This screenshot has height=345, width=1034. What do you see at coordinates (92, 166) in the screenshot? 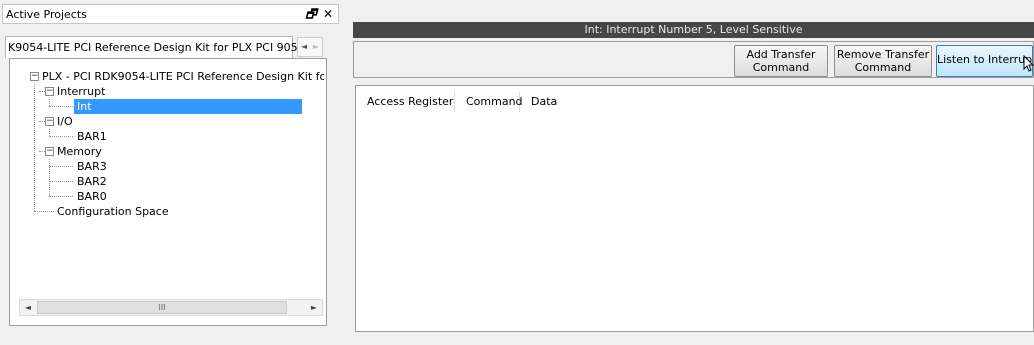
I see `tree-node-label: BAR3` at bounding box center [92, 166].